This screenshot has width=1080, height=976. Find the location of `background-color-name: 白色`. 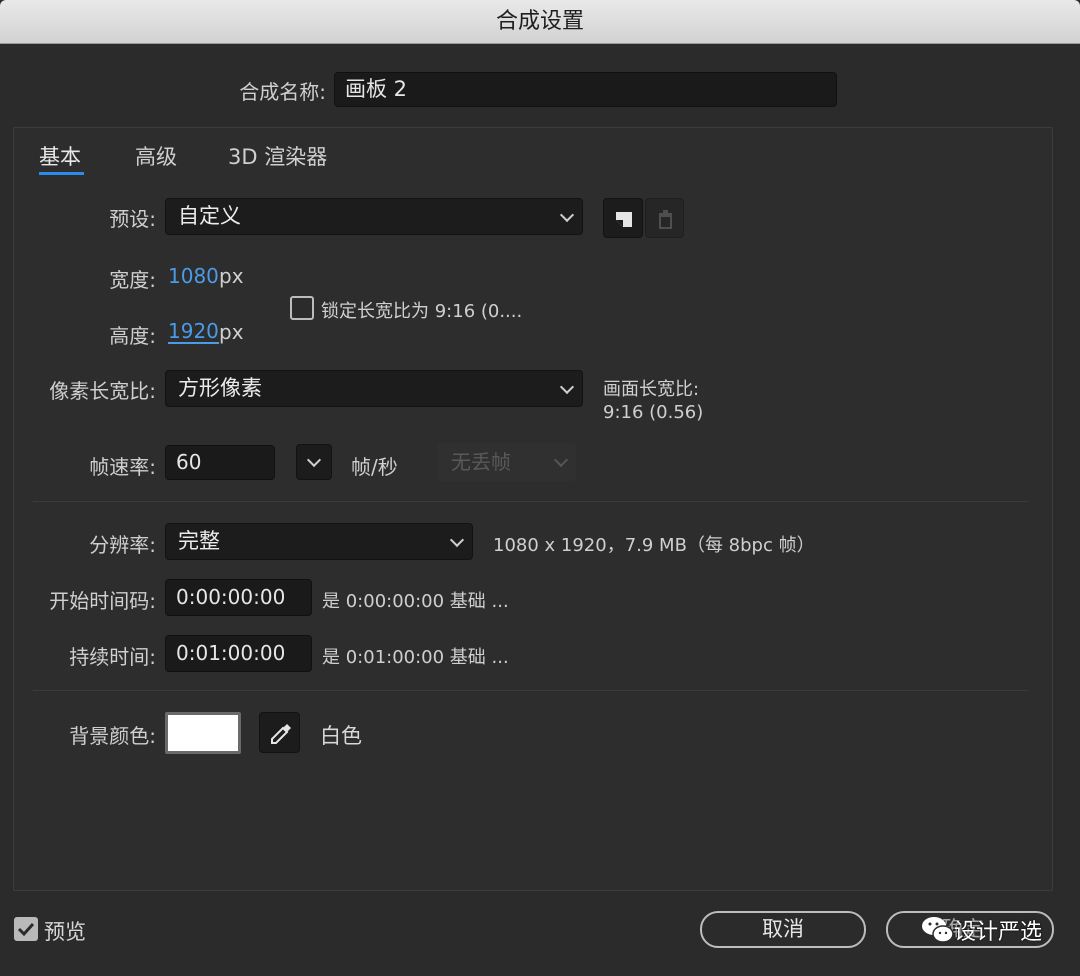

background-color-name: 白色 is located at coordinates (341, 736).